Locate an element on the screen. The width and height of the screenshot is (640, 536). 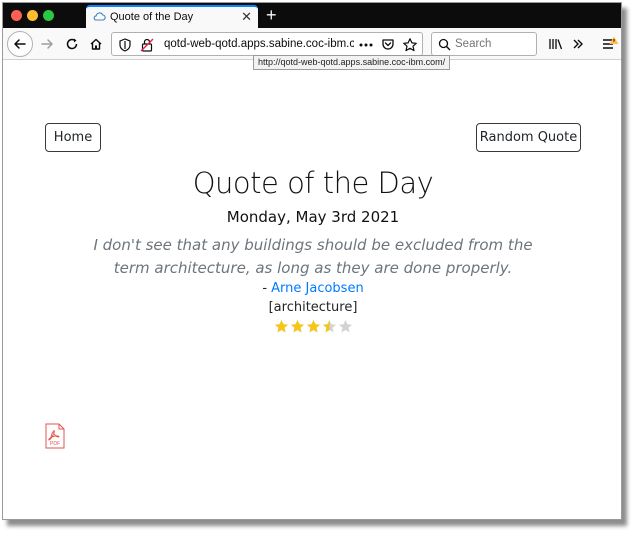
pdf-icon: PDF is located at coordinates (55, 436).